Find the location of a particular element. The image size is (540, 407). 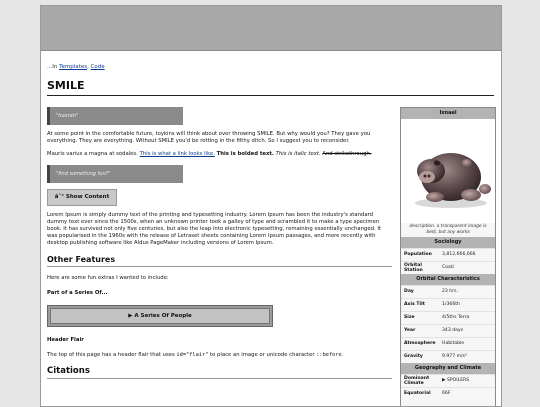

infobox-value: 23 hrs. is located at coordinates (450, 292).